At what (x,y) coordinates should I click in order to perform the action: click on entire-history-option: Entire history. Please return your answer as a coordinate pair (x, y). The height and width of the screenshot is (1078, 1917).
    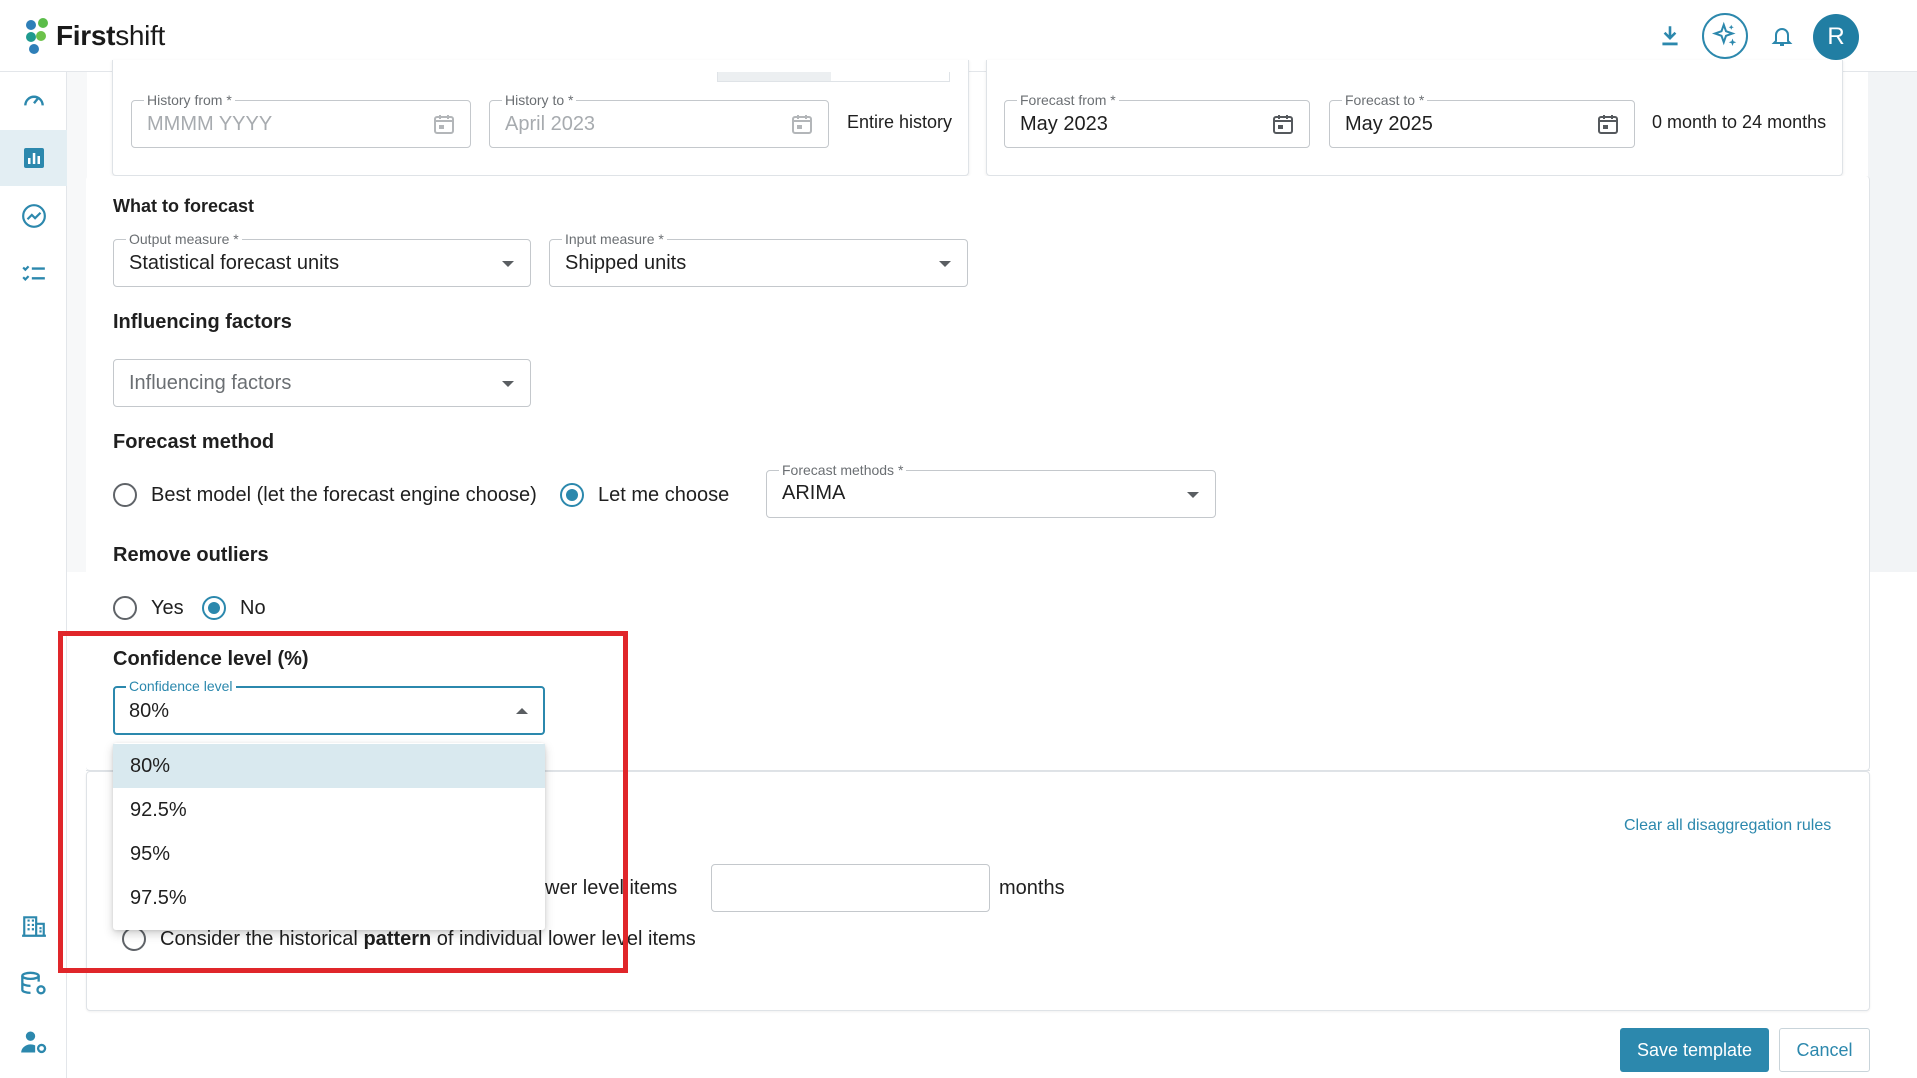
    Looking at the image, I should click on (899, 122).